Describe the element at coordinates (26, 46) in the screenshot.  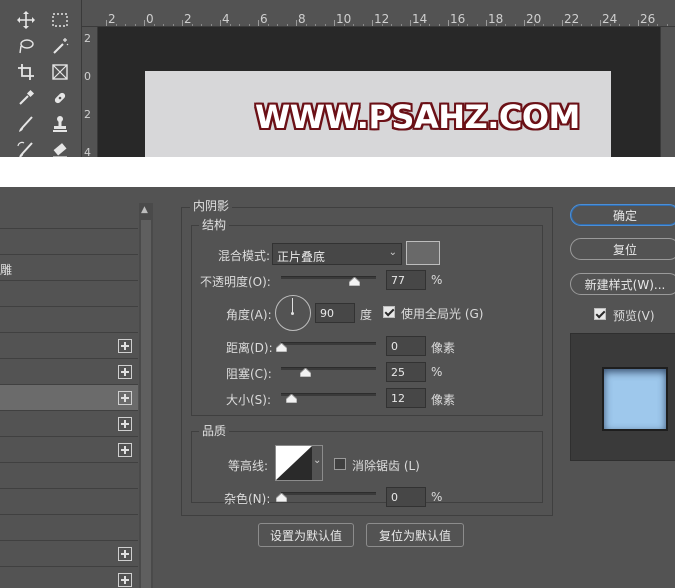
I see `lasso-icon` at that location.